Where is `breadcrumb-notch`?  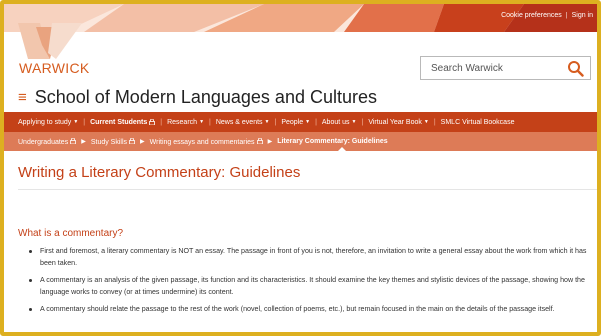
breadcrumb-notch is located at coordinates (342, 149).